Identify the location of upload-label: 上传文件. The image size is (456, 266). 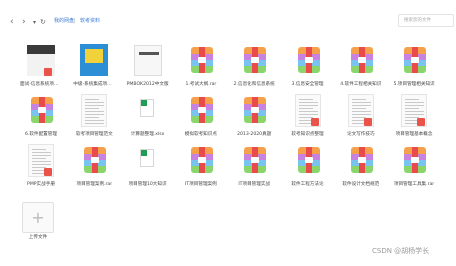
(38, 237).